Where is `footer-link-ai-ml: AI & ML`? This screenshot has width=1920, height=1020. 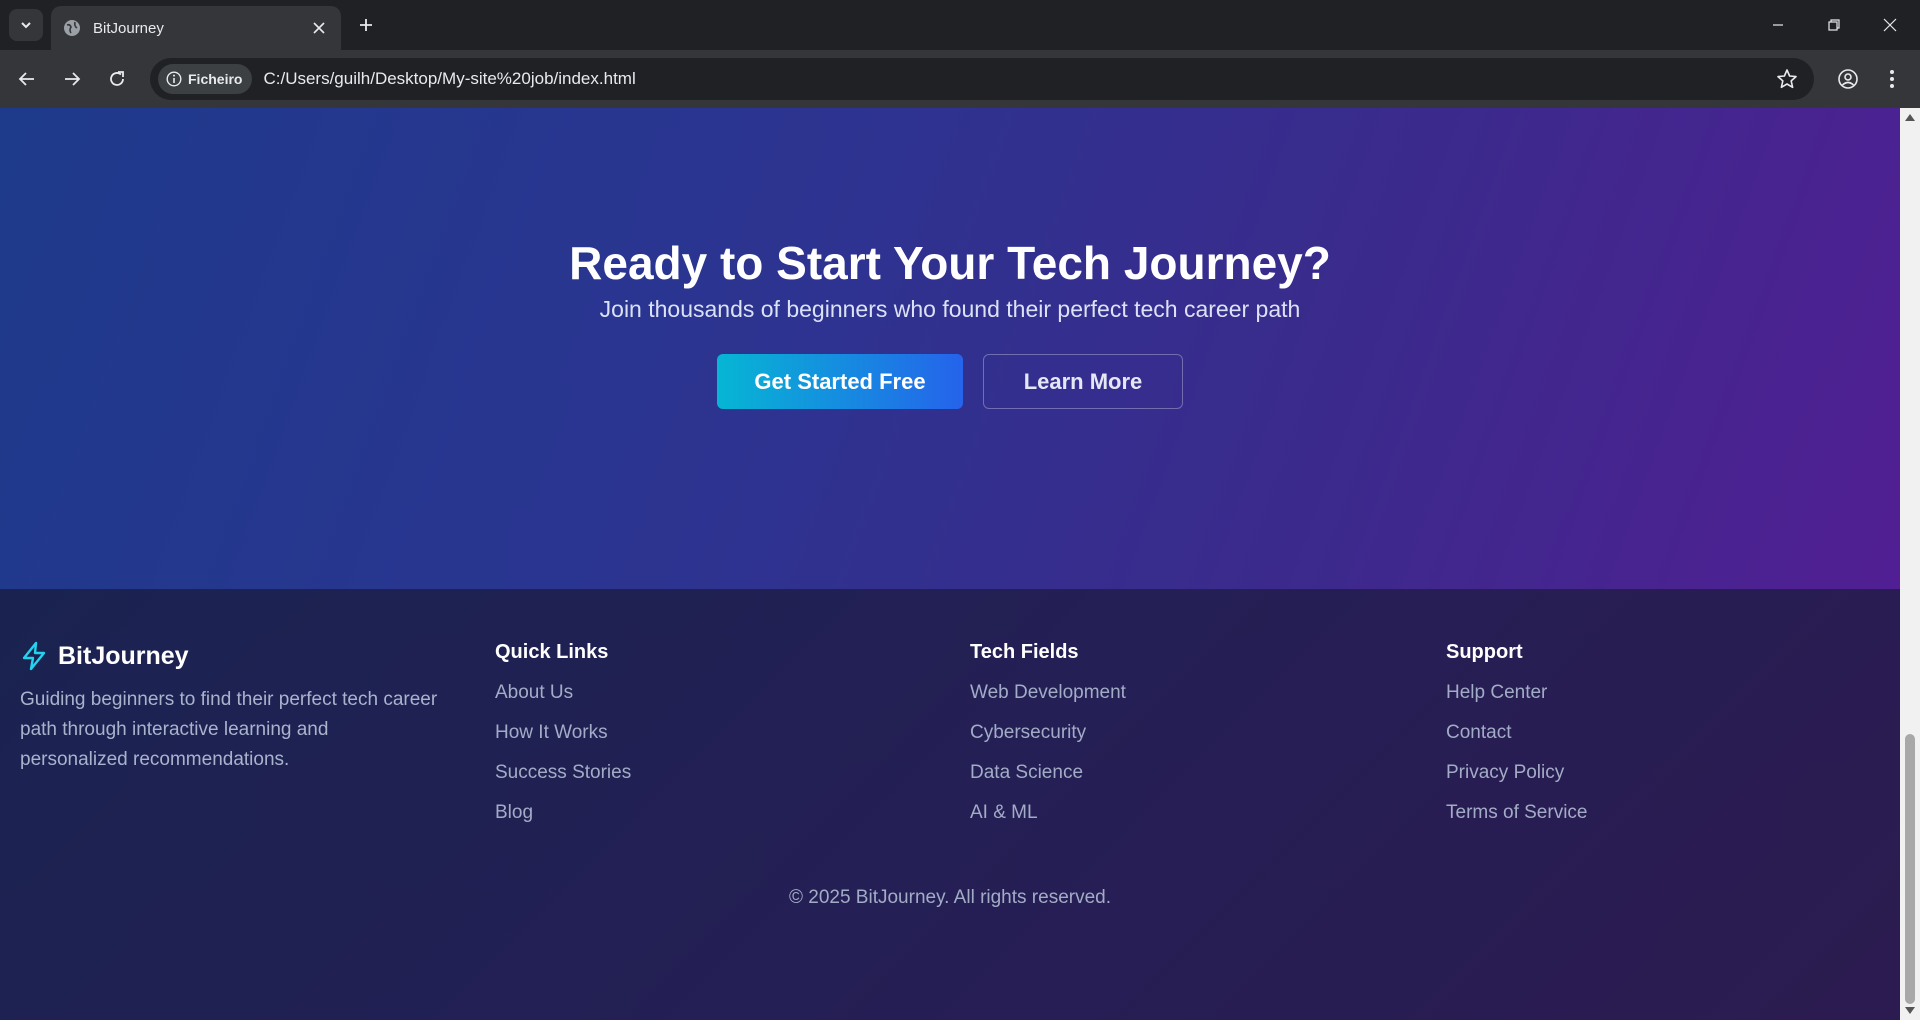
footer-link-ai-ml: AI & ML is located at coordinates (1048, 821).